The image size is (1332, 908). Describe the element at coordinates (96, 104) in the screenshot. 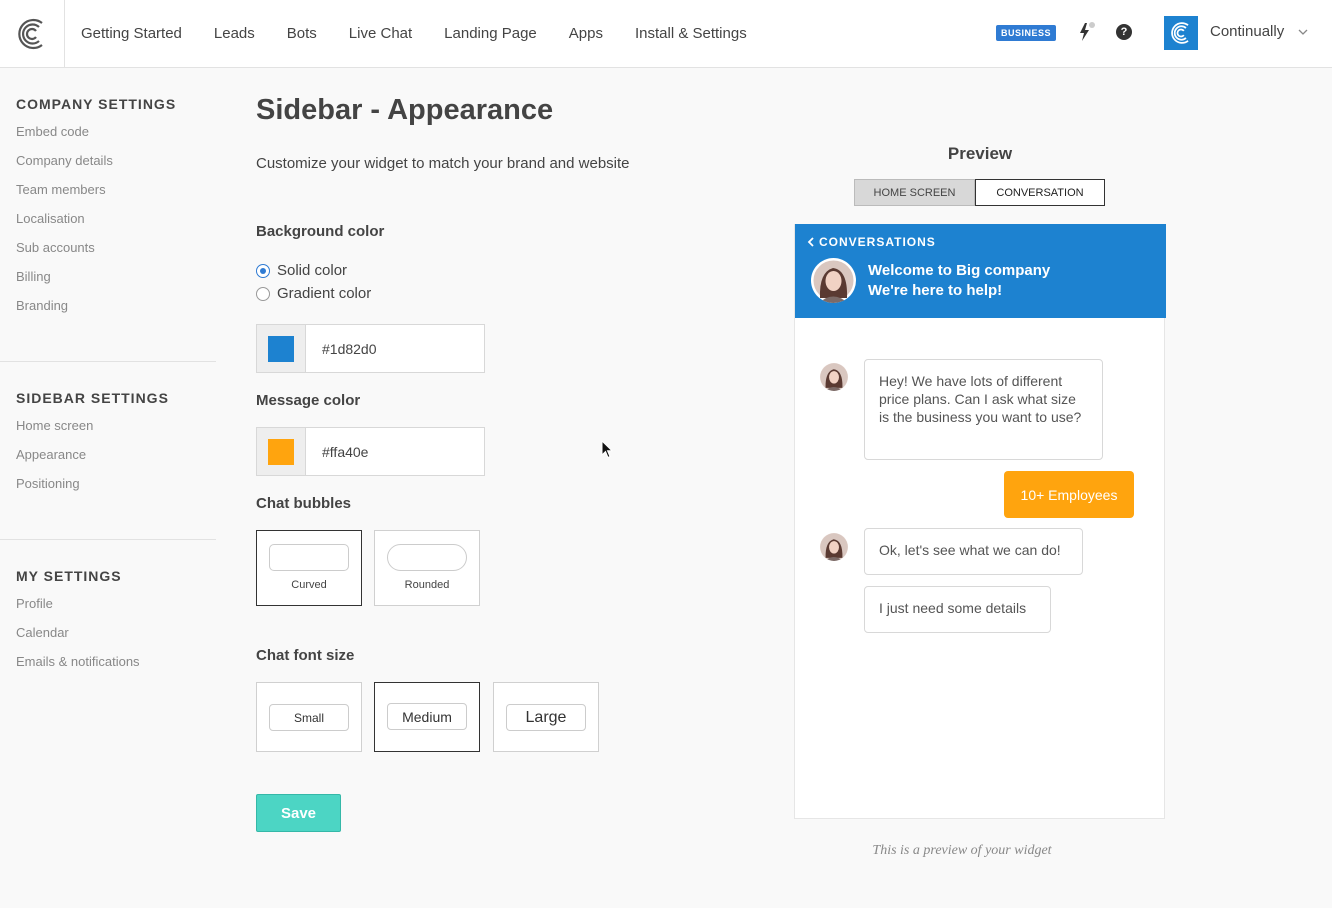

I see `section-title: COMPANY SETTINGS` at that location.